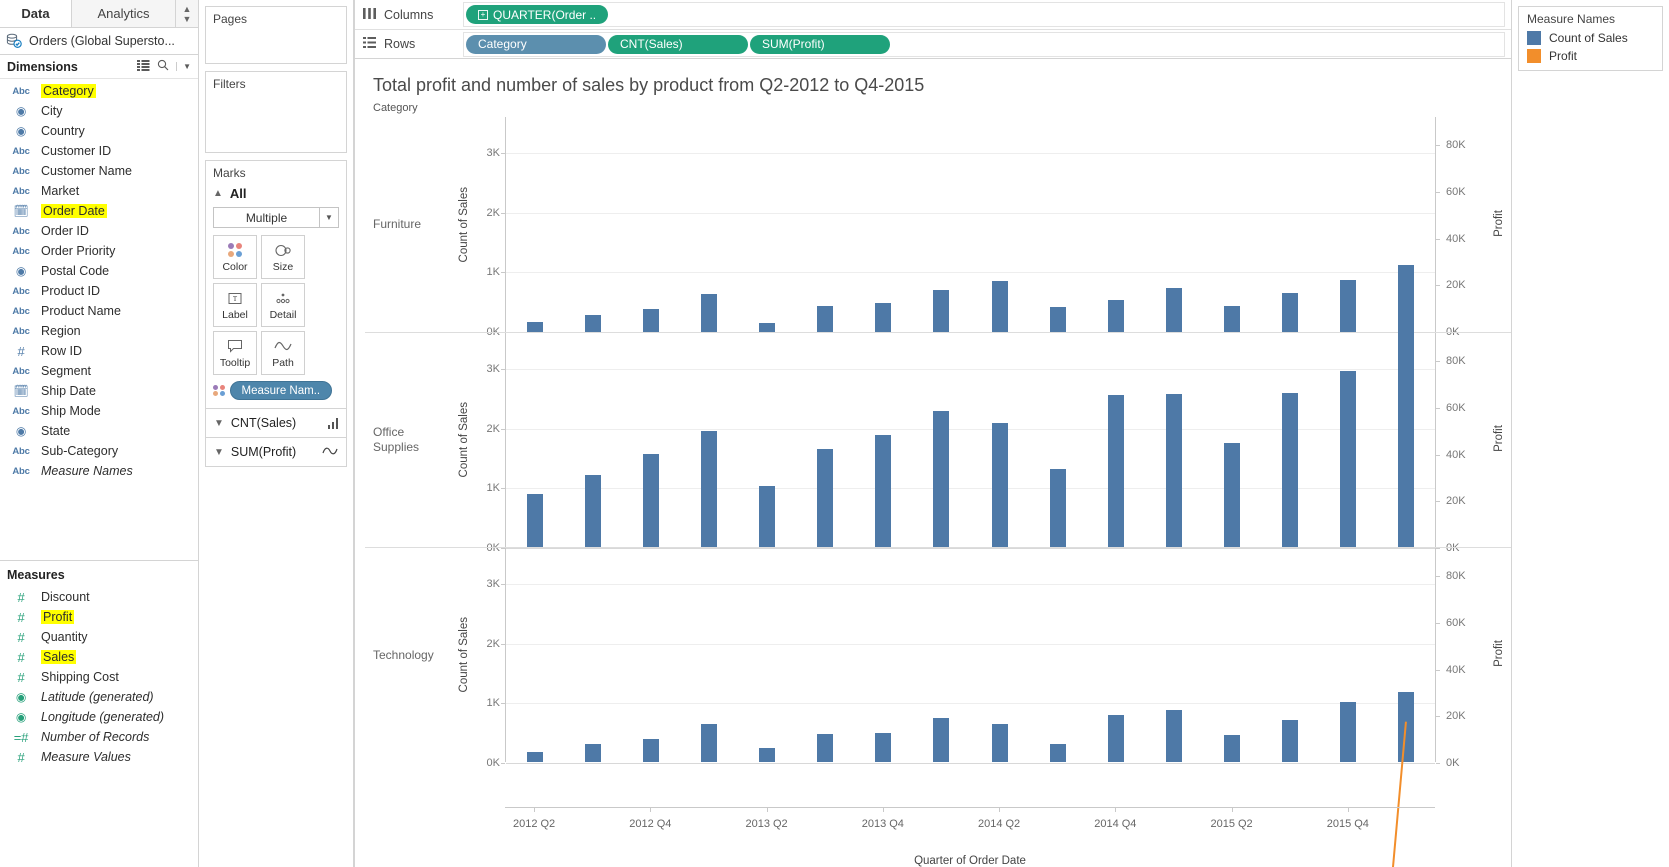 The image size is (1669, 867). I want to click on field-product-id: Abc Product ID, so click(99, 291).